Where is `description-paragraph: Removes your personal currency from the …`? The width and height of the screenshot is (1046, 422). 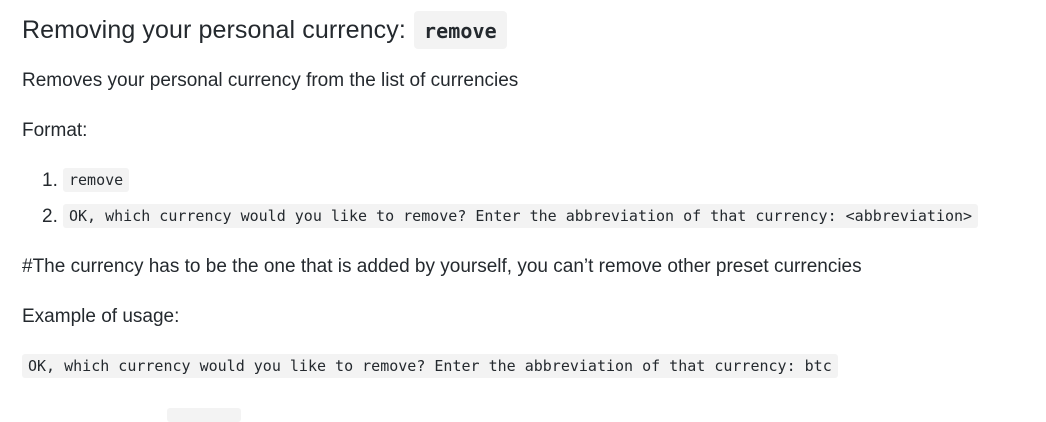
description-paragraph: Removes your personal currency from the … is located at coordinates (270, 80).